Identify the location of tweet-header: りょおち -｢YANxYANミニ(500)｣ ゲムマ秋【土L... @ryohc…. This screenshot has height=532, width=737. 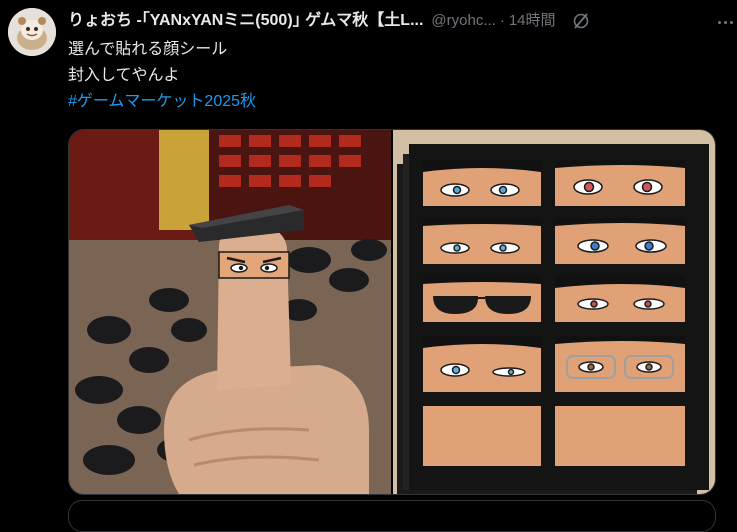
(399, 21).